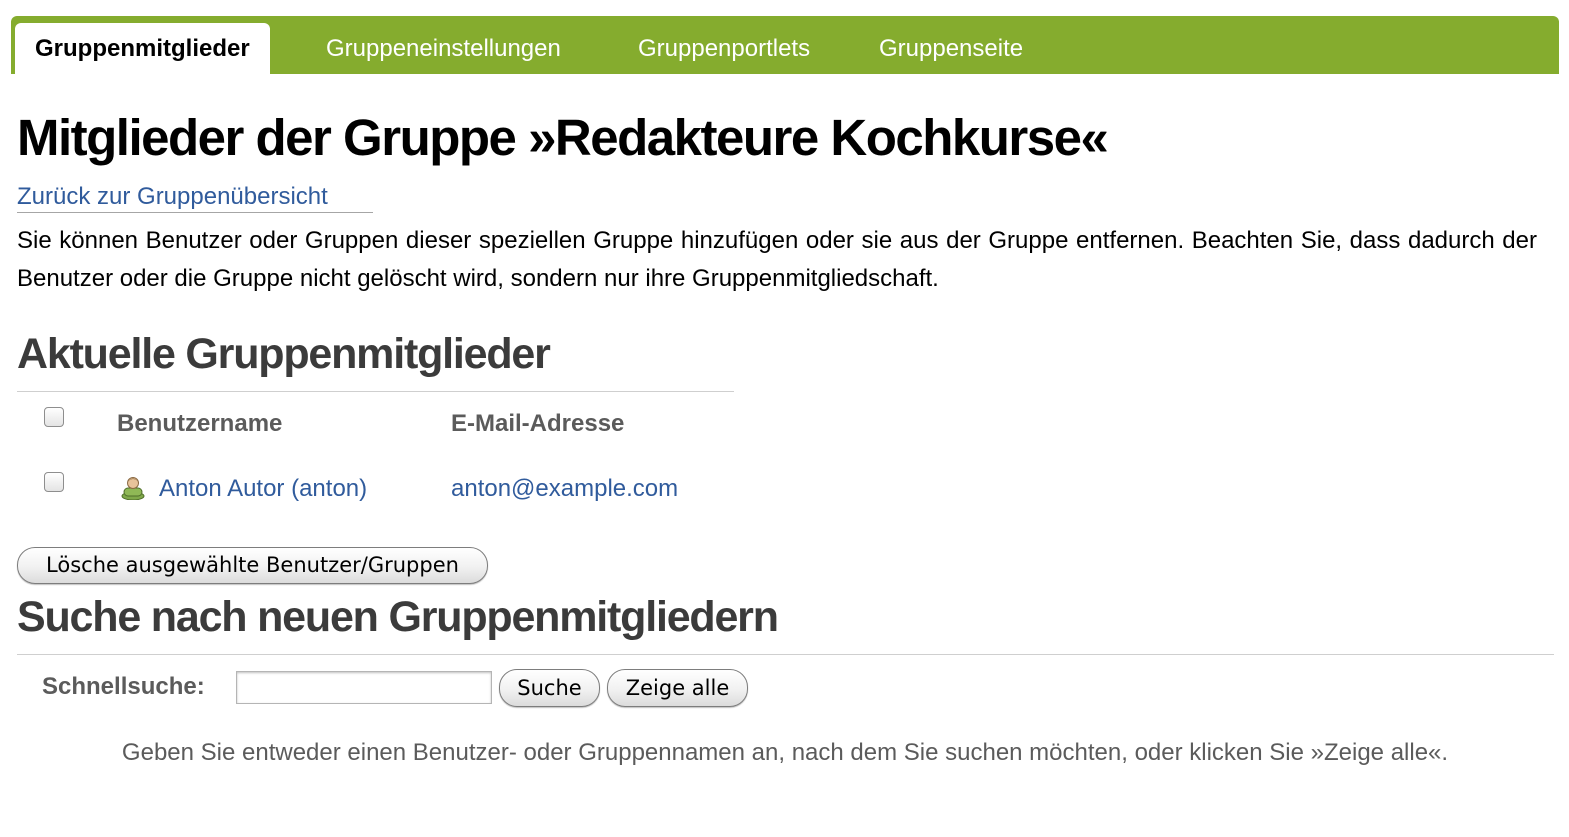  What do you see at coordinates (142, 48) in the screenshot?
I see `tab-gruppenmitglieder: Gruppenmitglieder` at bounding box center [142, 48].